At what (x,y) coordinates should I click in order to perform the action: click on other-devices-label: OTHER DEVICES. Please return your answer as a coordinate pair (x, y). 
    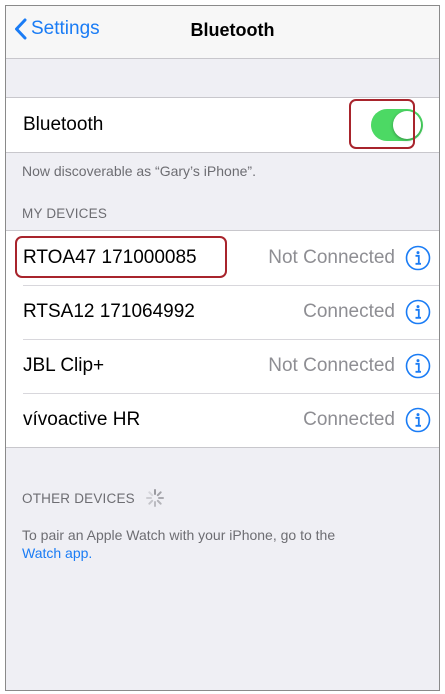
    Looking at the image, I should click on (78, 498).